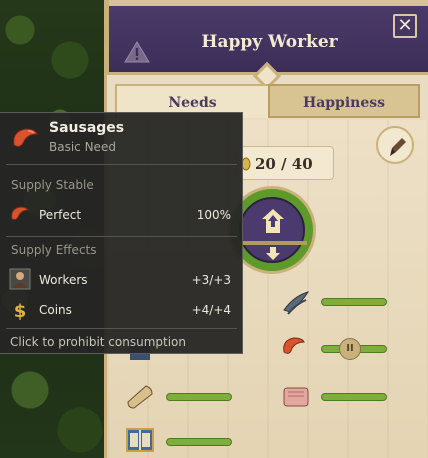 This screenshot has height=458, width=428. I want to click on fish-supply-bar, so click(354, 302).